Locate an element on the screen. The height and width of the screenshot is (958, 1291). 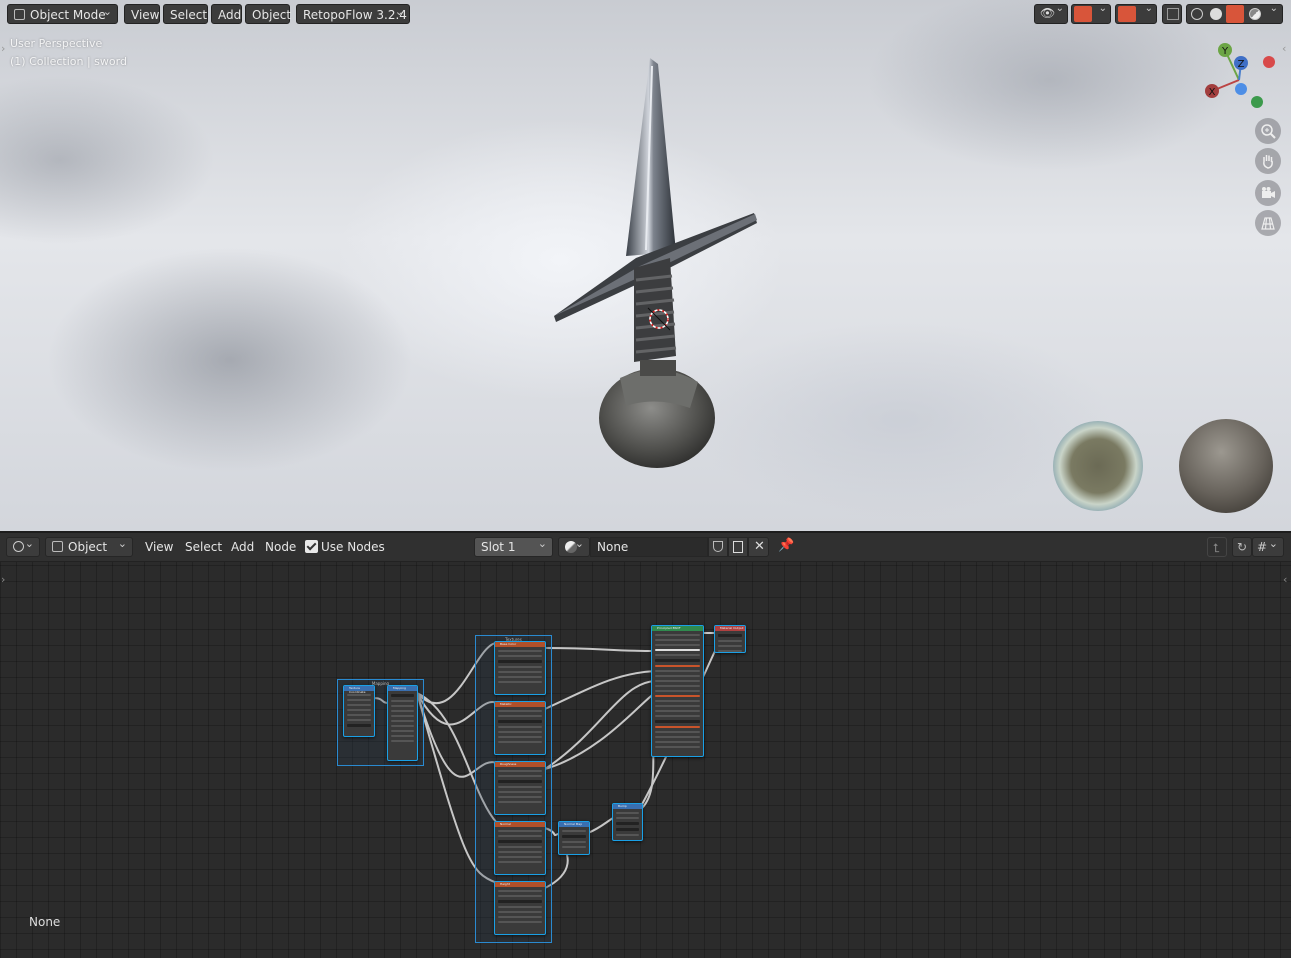
image-texture-node-1: Base Color is located at coordinates (520, 668).